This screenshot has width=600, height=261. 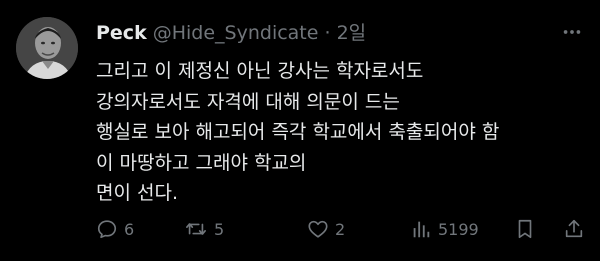 What do you see at coordinates (129, 229) in the screenshot?
I see `reply-count: 6` at bounding box center [129, 229].